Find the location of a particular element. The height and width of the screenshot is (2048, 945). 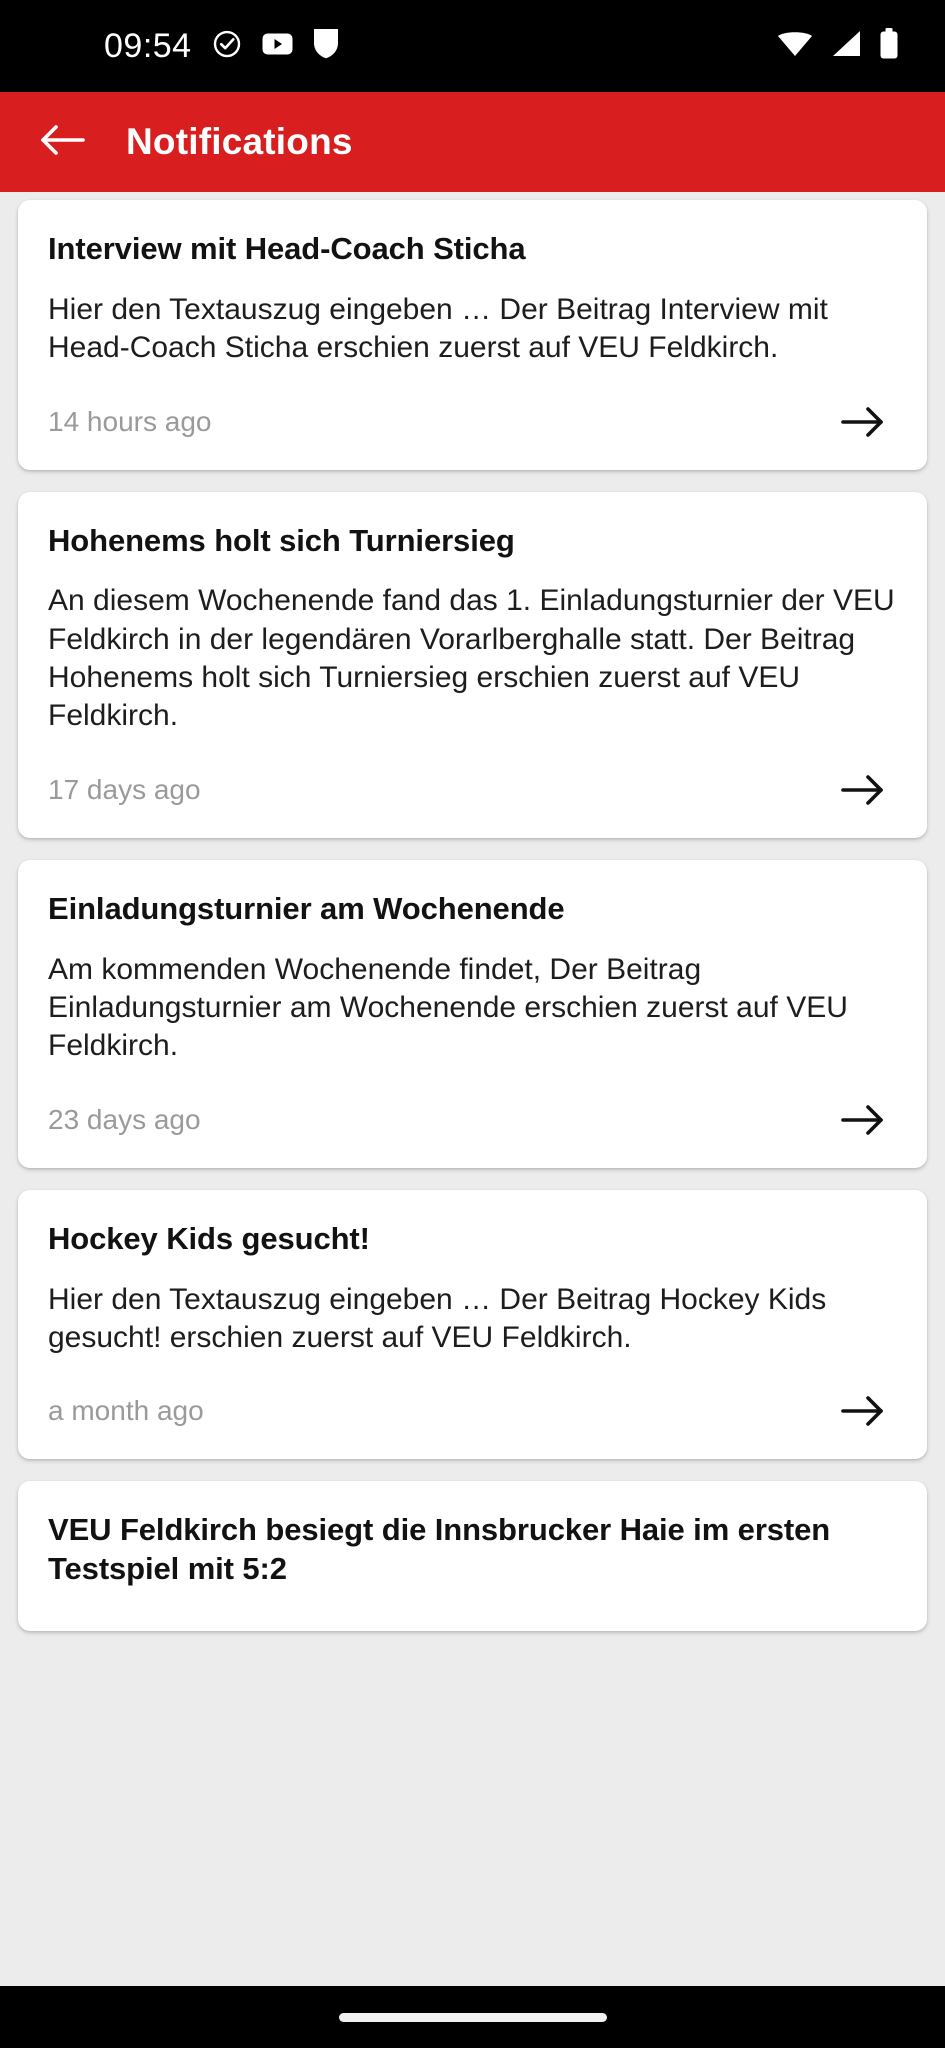

wifi-icon is located at coordinates (795, 46).